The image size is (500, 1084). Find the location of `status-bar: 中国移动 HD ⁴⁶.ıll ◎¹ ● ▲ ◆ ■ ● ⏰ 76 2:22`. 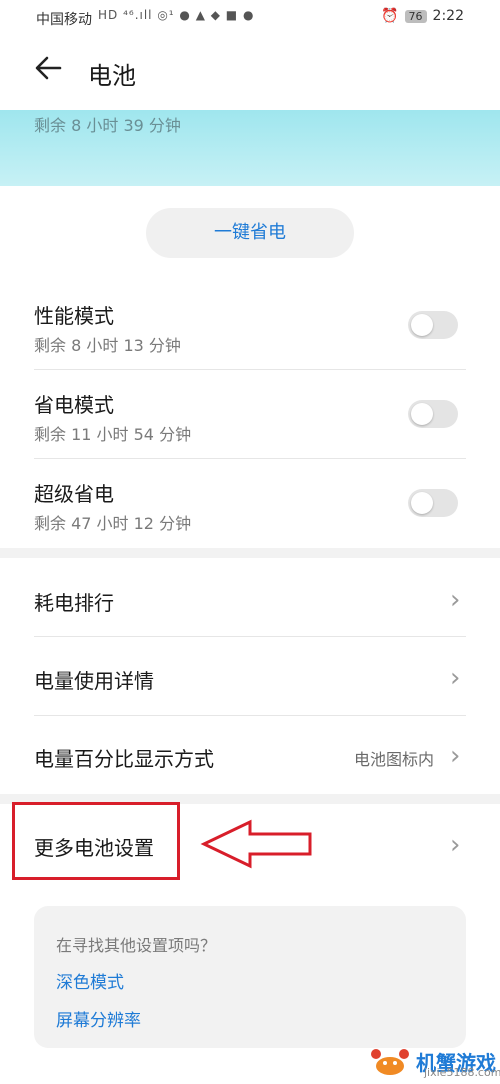

status-bar: 中国移动 HD ⁴⁶.ıll ◎¹ ● ▲ ◆ ■ ● ⏰ 76 2:22 is located at coordinates (250, 18).